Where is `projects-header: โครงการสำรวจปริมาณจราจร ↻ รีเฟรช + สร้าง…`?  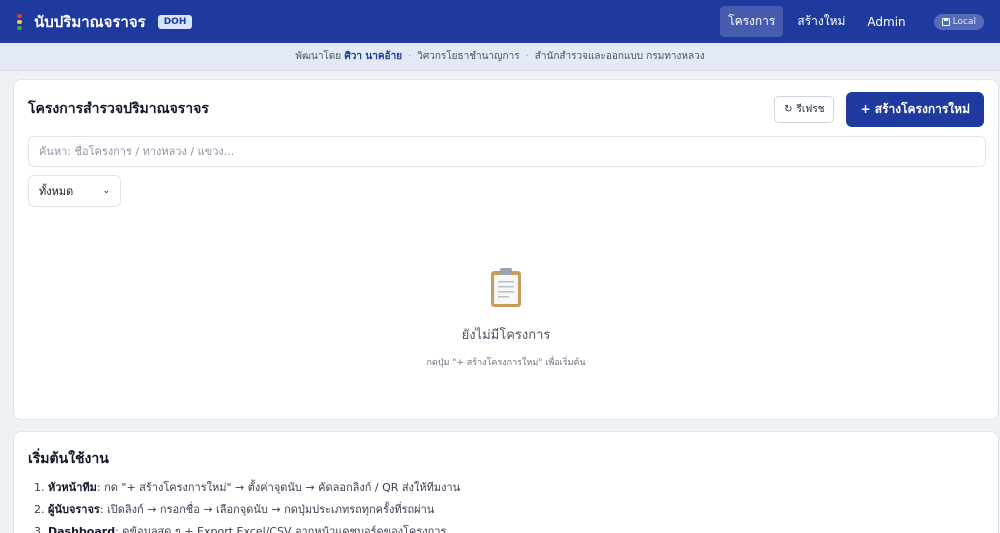
projects-header: โครงการสำรวจปริมาณจราจร ↻ รีเฟรช + สร้าง… is located at coordinates (506, 109).